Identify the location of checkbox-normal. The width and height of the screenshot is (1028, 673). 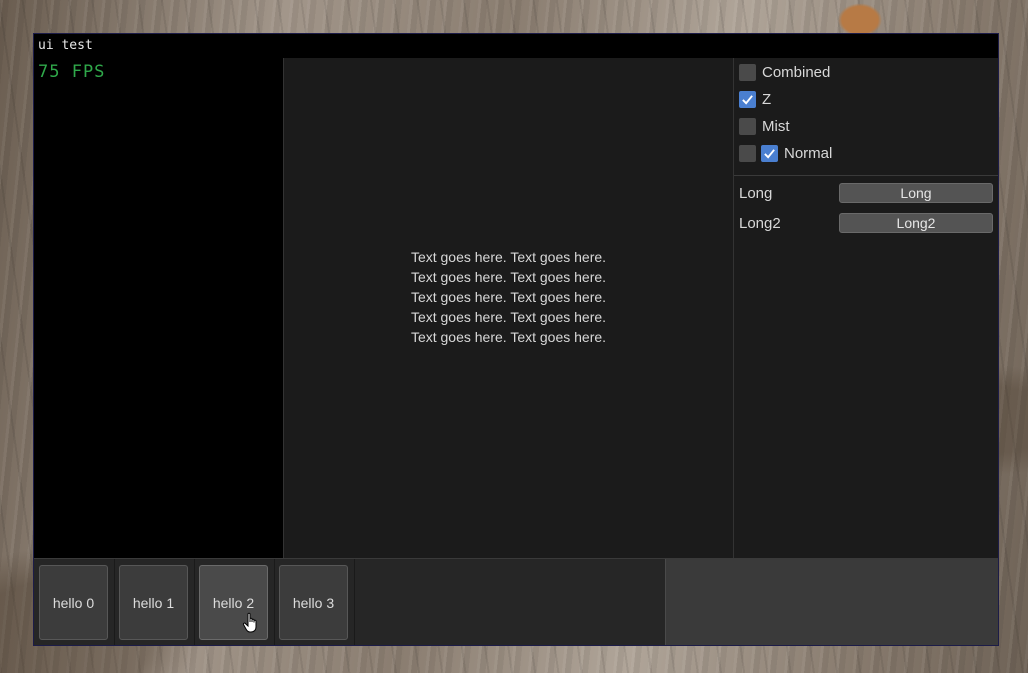
(769, 153).